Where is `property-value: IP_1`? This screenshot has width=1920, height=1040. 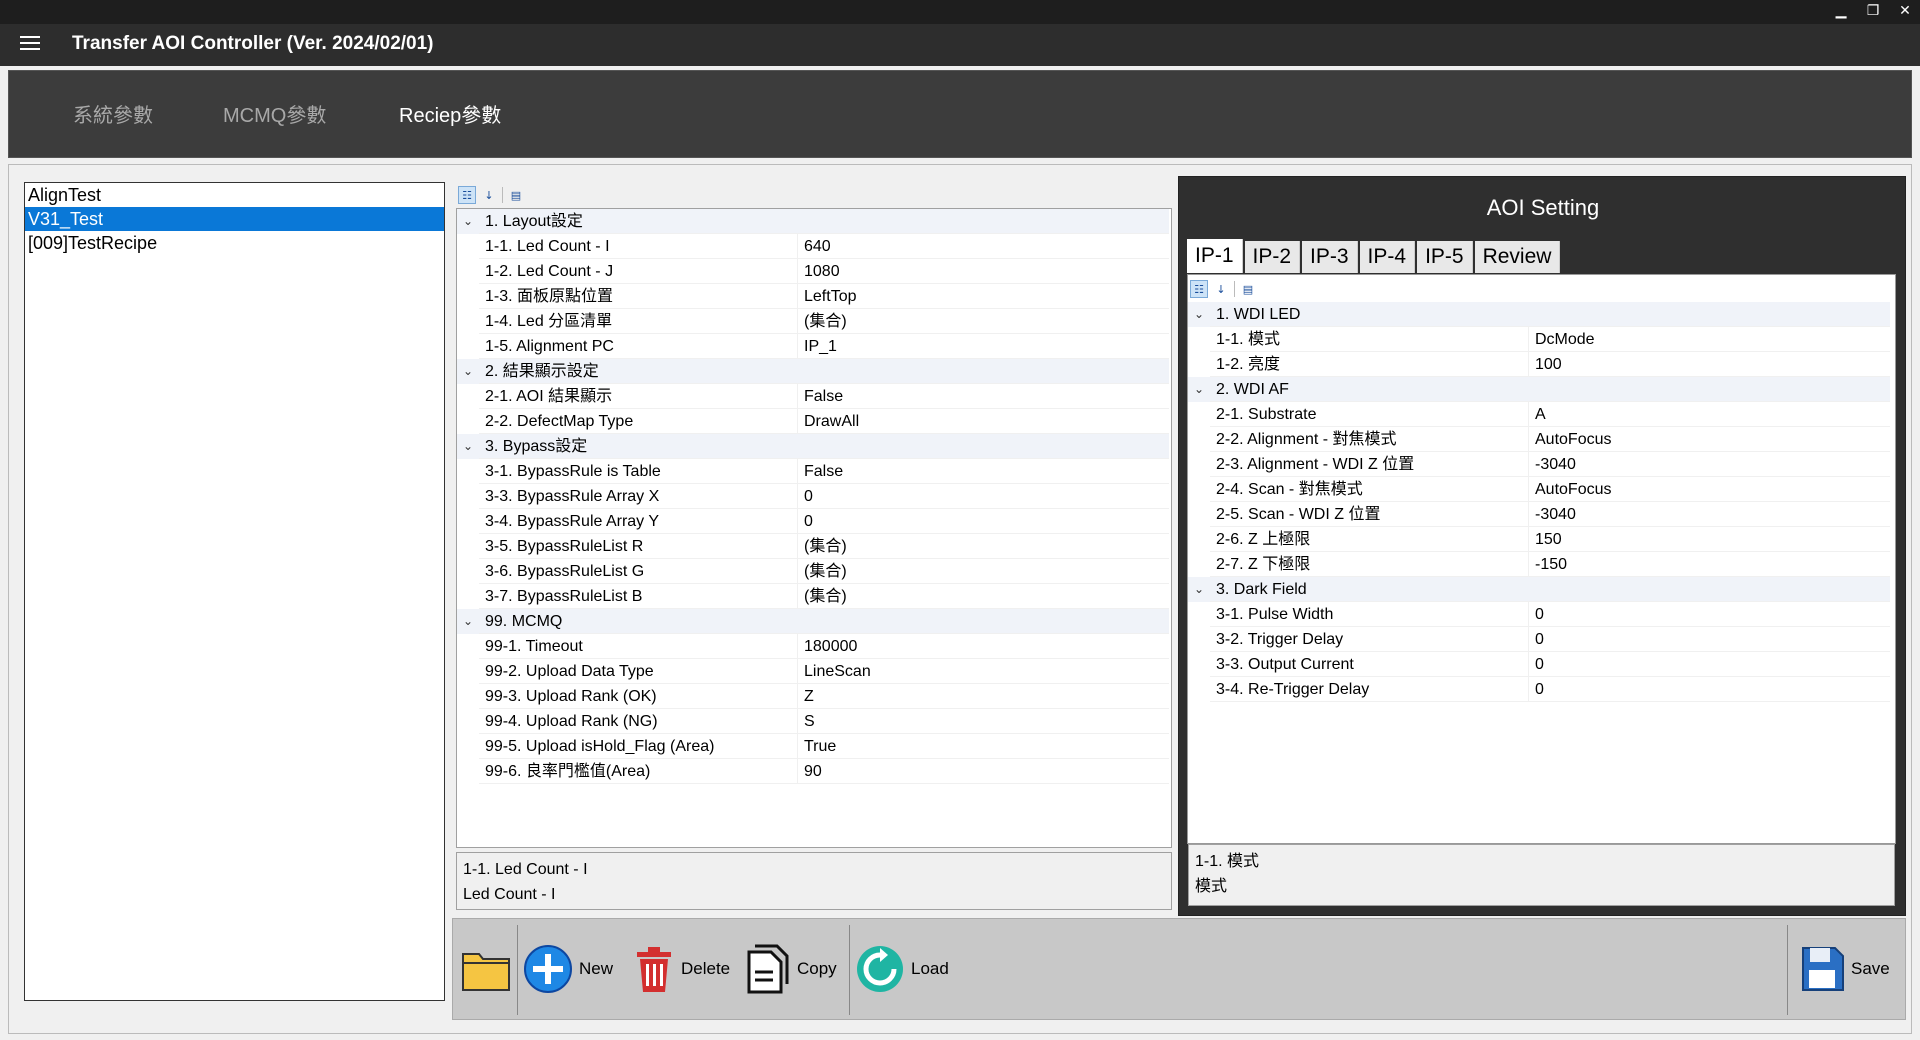 property-value: IP_1 is located at coordinates (983, 346).